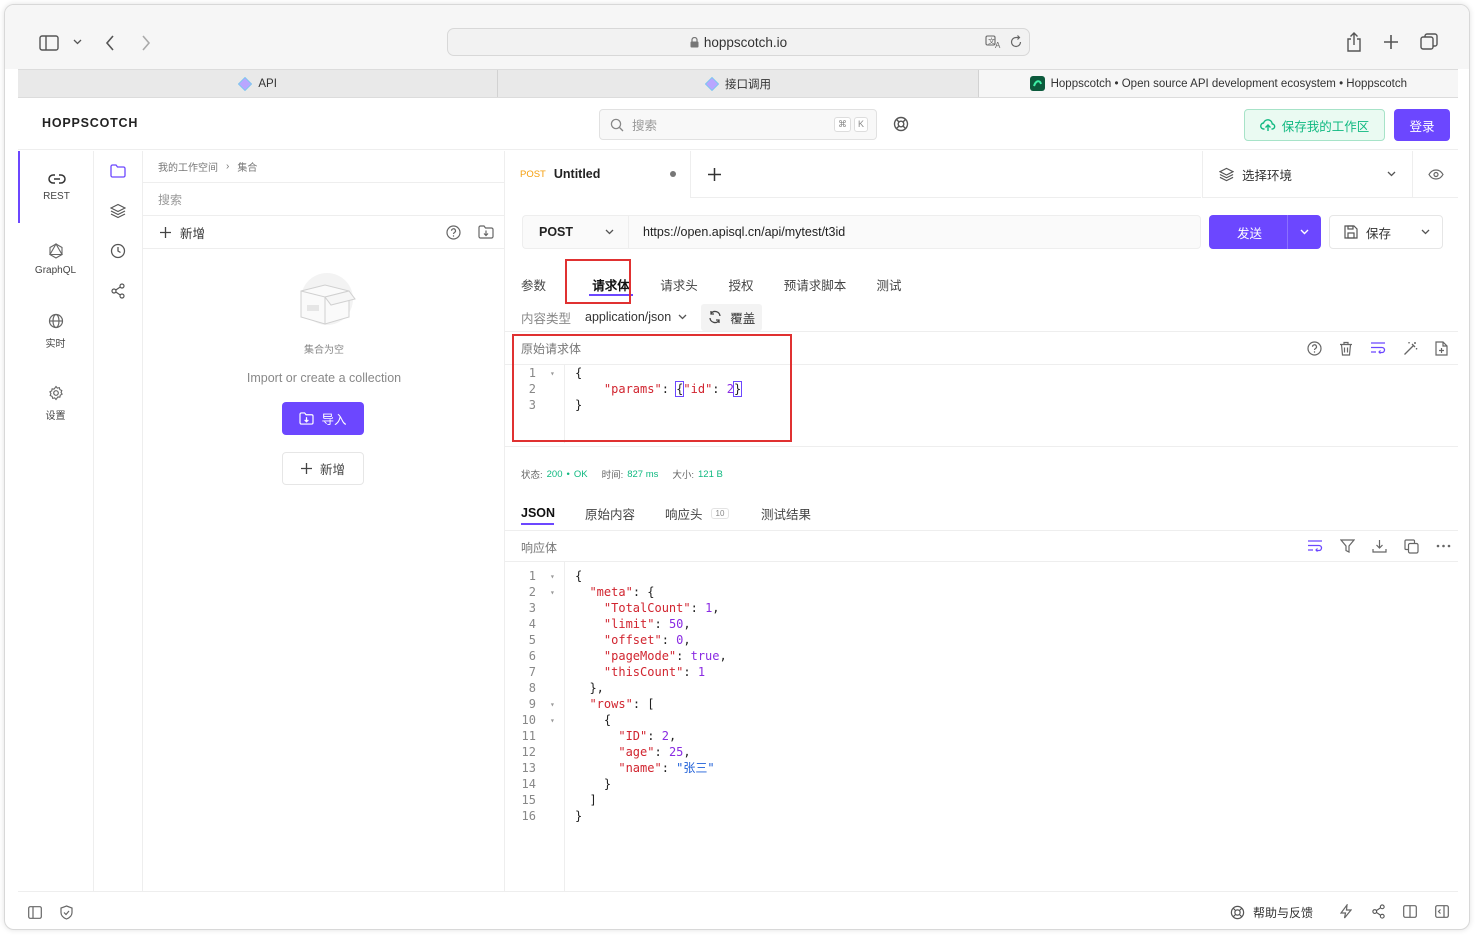  I want to click on magic-wand-icon, so click(1410, 348).